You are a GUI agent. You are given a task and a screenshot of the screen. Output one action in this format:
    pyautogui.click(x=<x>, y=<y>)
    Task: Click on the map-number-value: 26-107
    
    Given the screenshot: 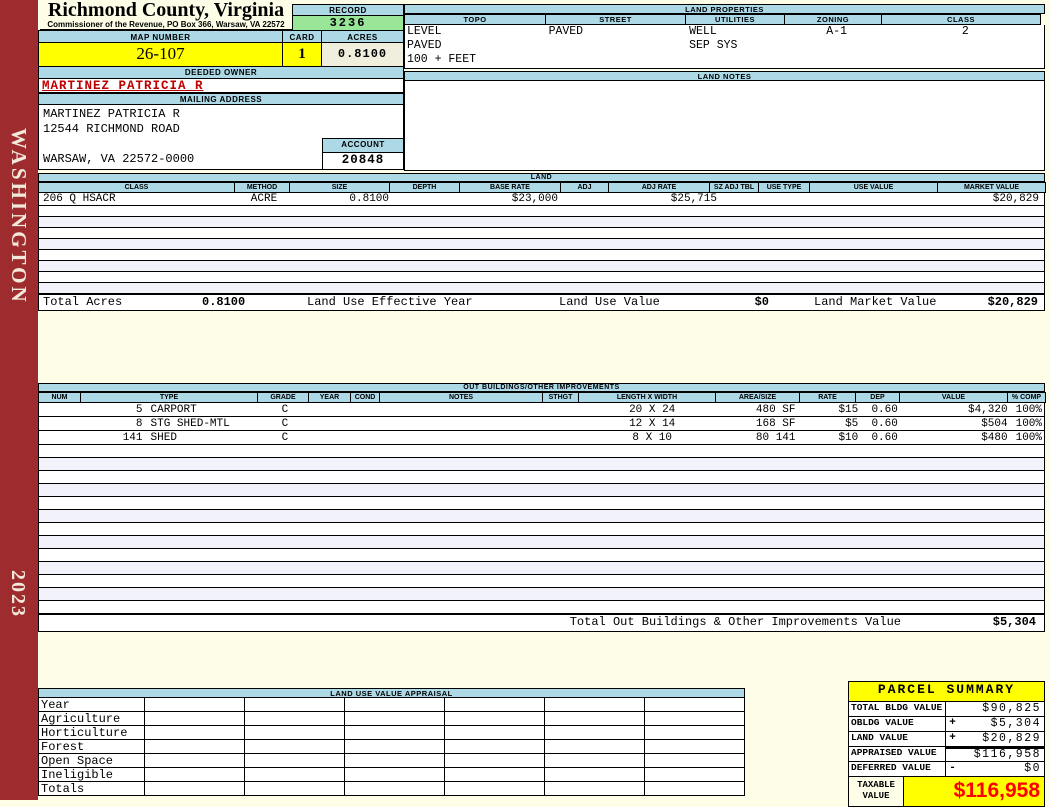 What is the action you would take?
    pyautogui.click(x=160, y=55)
    